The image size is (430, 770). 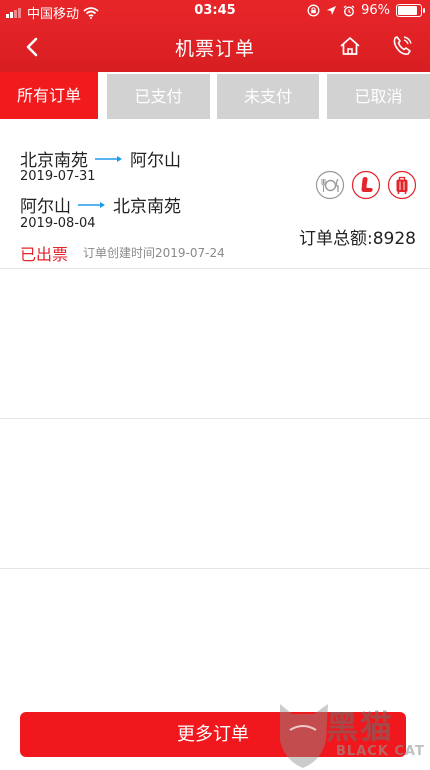 I want to click on order-tabs: 所有订单 已支付 未支付 已取消, so click(x=215, y=95).